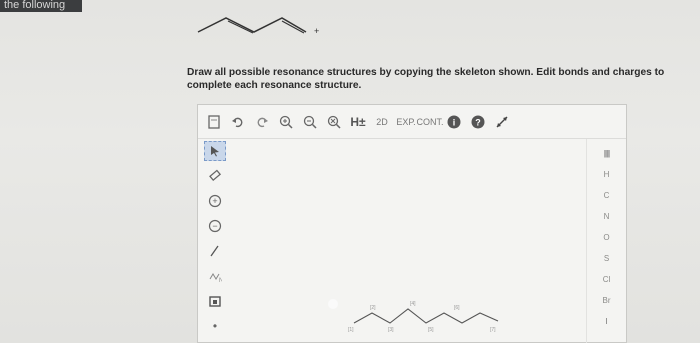 The height and width of the screenshot is (343, 700). I want to click on zoom-in-icon, so click(286, 122).